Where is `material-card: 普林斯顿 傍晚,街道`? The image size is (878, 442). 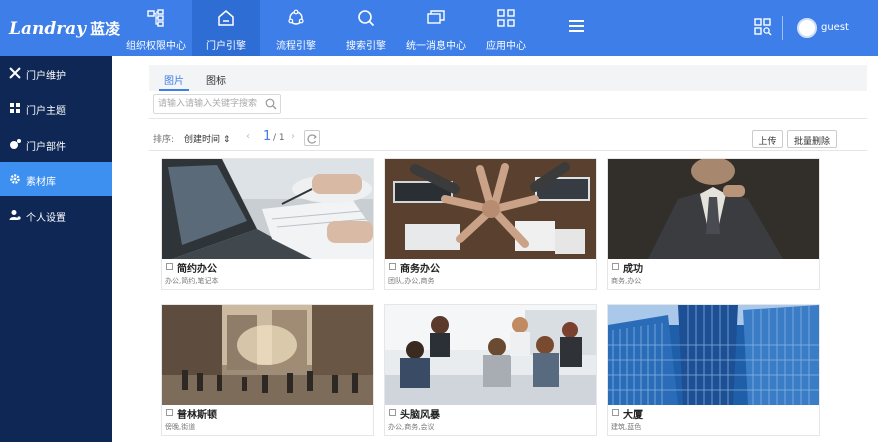 material-card: 普林斯顿 傍晚,街道 is located at coordinates (267, 370).